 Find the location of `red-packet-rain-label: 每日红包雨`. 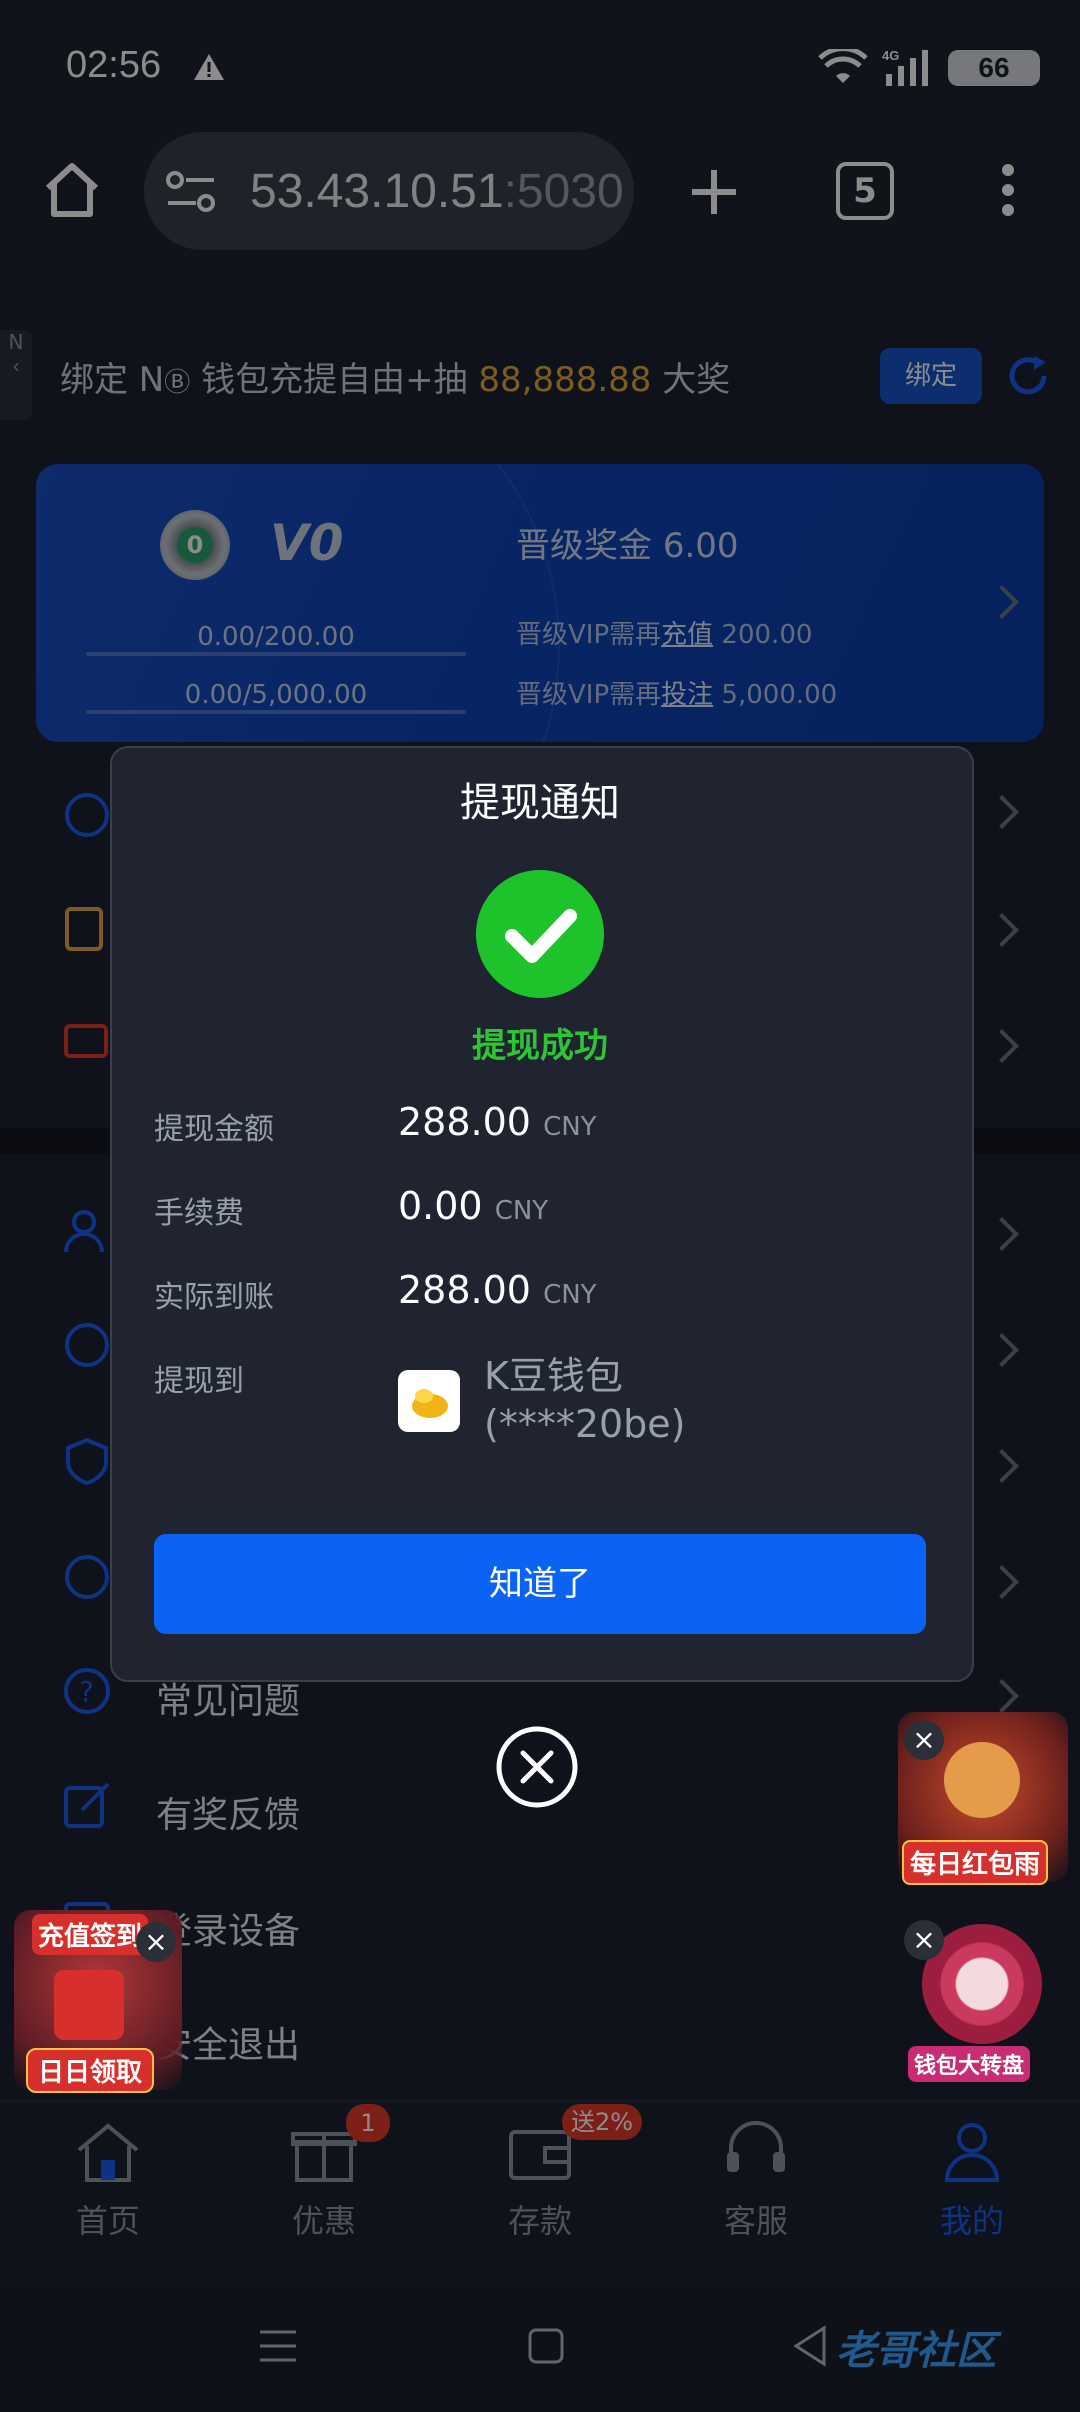

red-packet-rain-label: 每日红包雨 is located at coordinates (975, 1862).